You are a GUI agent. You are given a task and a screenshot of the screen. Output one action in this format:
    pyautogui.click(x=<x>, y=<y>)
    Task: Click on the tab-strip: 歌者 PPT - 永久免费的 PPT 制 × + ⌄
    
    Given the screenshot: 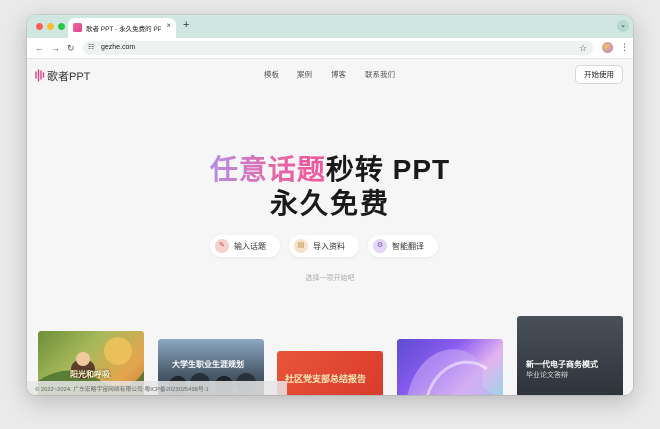 What is the action you would take?
    pyautogui.click(x=330, y=26)
    